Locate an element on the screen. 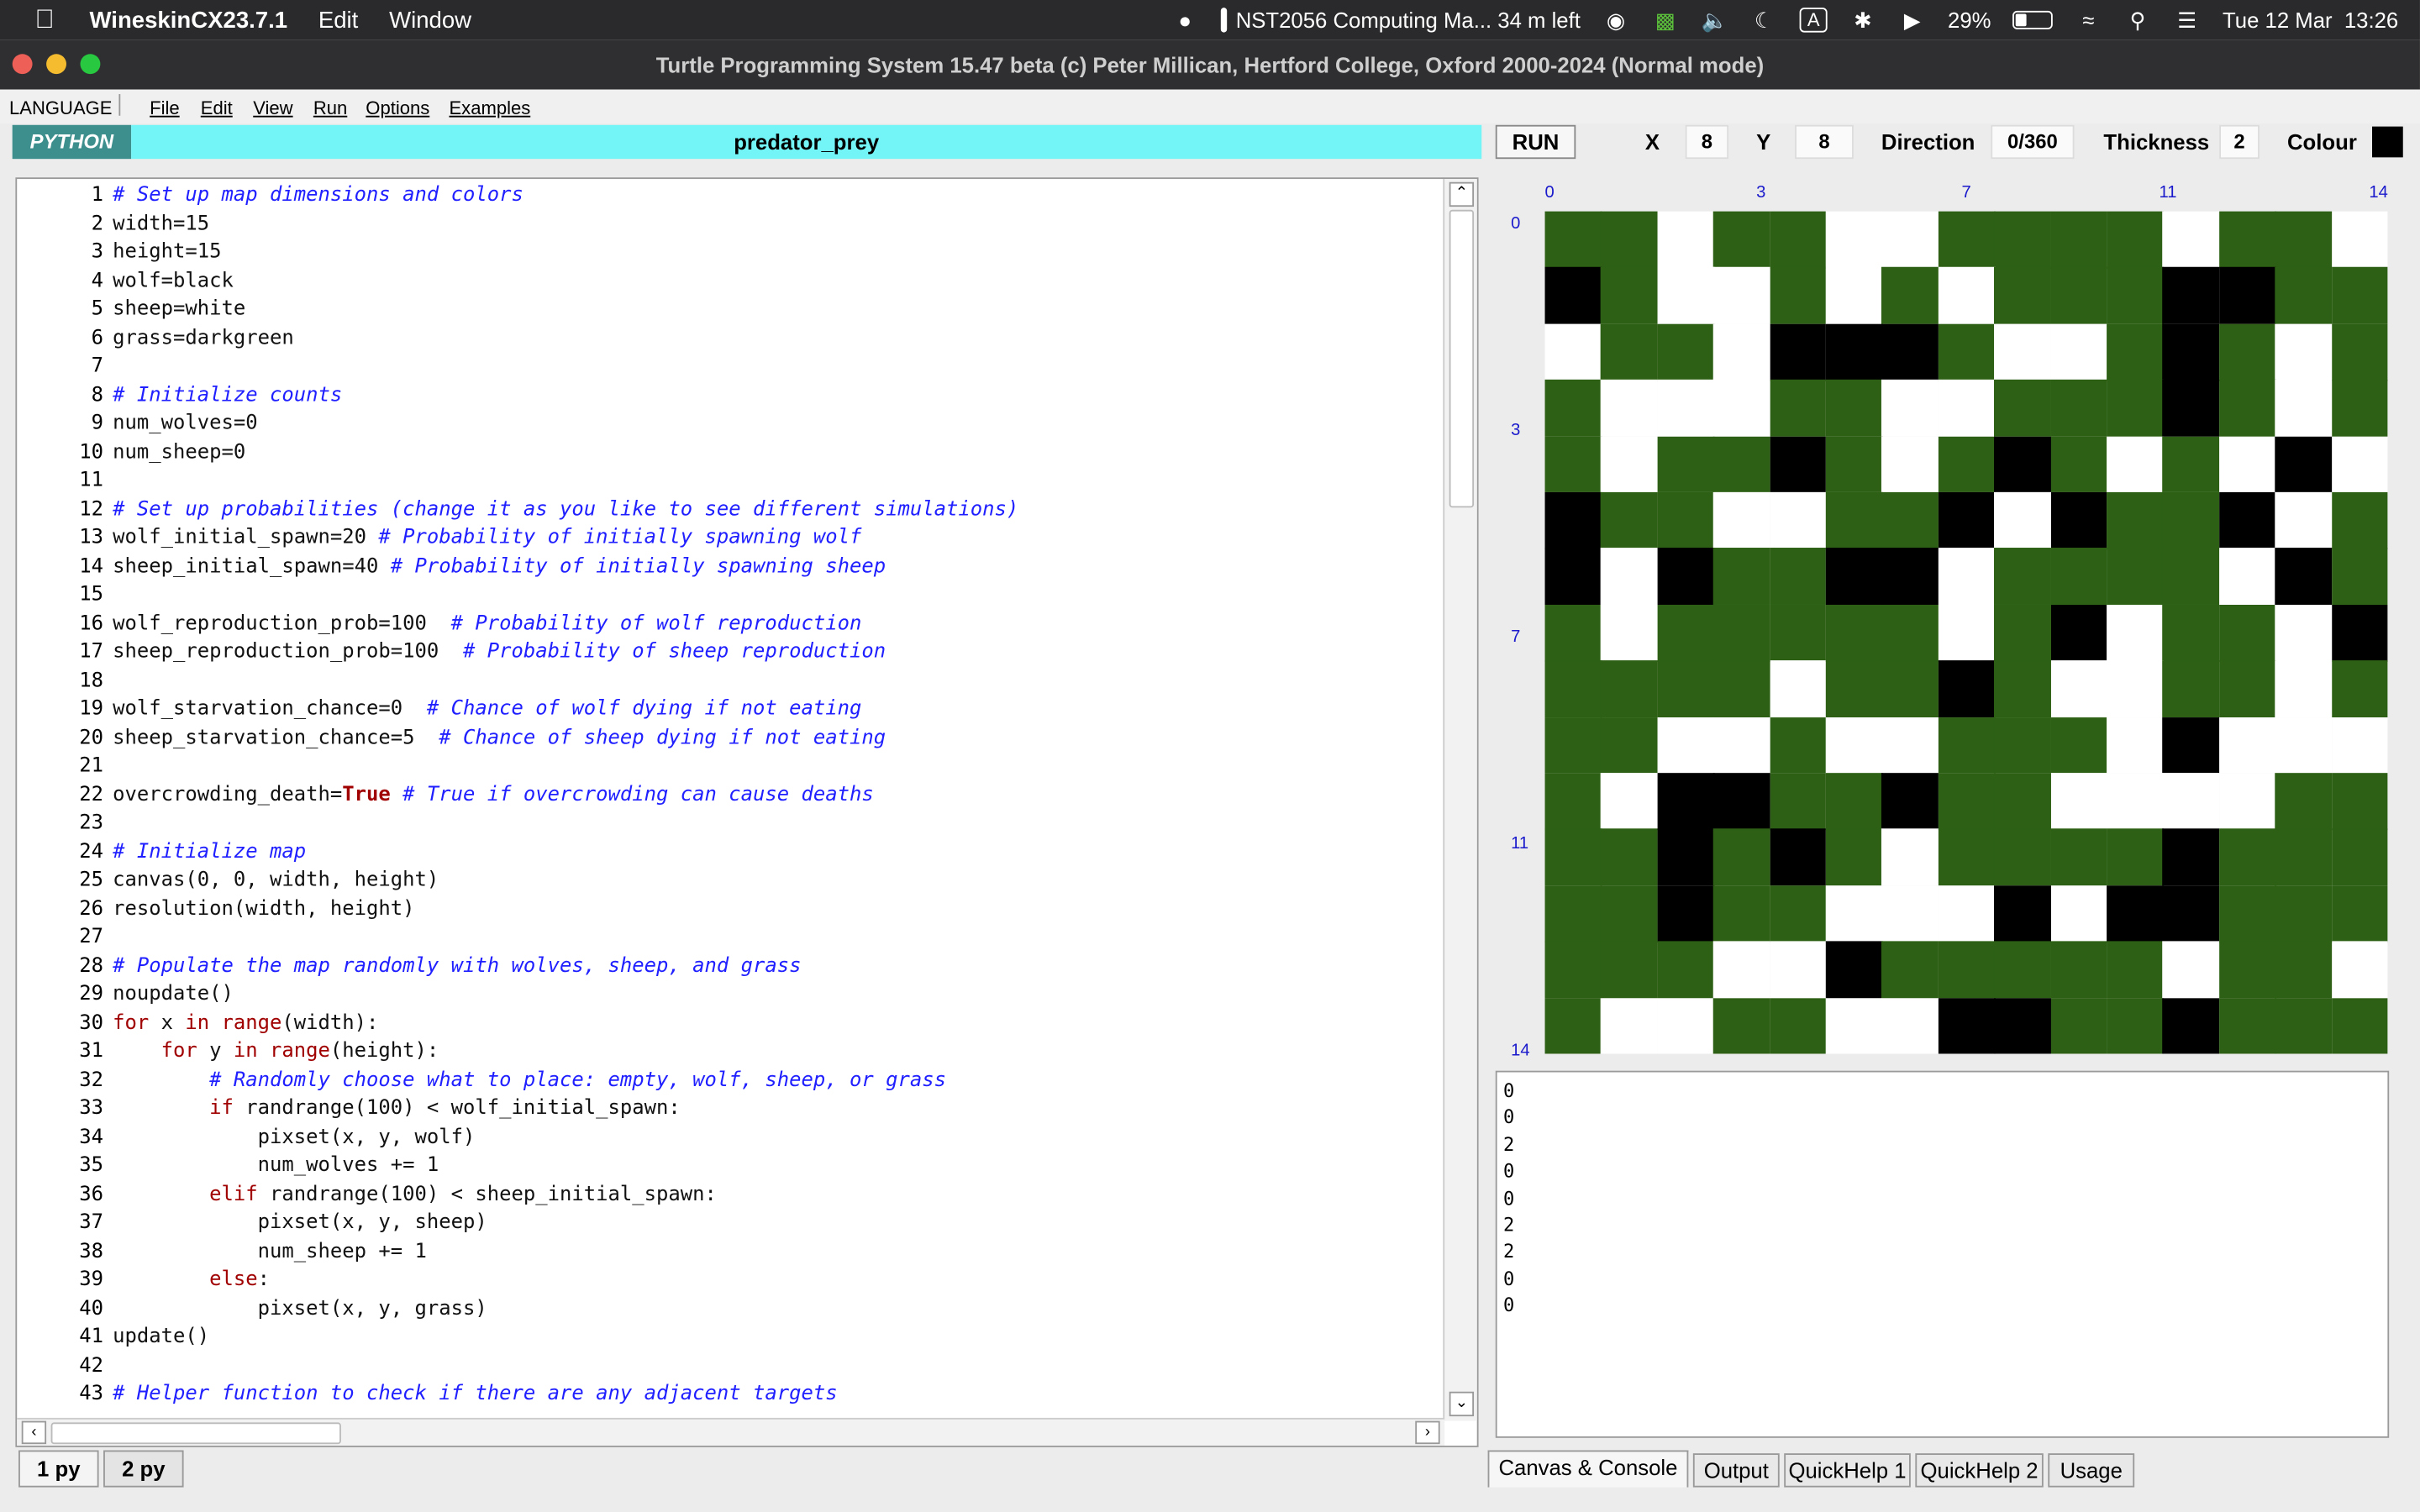 The width and height of the screenshot is (2420, 1512). notification-badge-icon: ● is located at coordinates (1185, 20).